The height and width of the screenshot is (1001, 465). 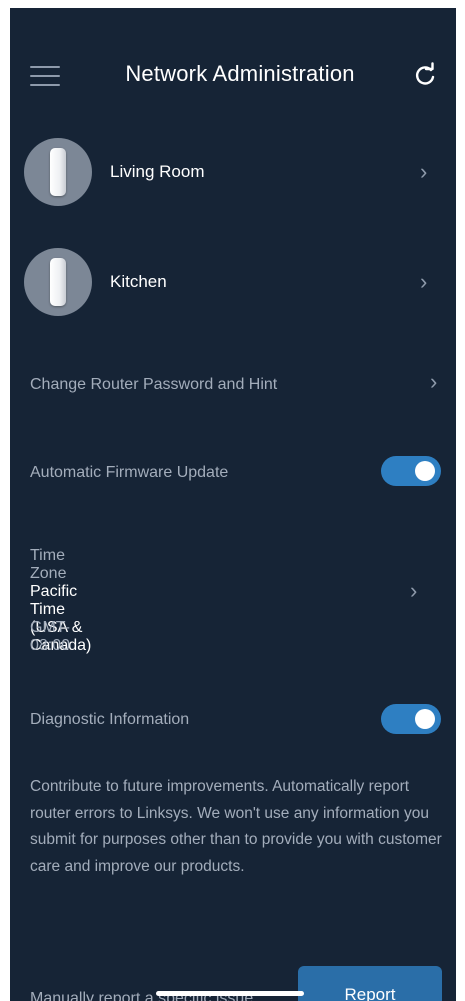 What do you see at coordinates (48, 564) in the screenshot?
I see `time-zone-label: Time Zone` at bounding box center [48, 564].